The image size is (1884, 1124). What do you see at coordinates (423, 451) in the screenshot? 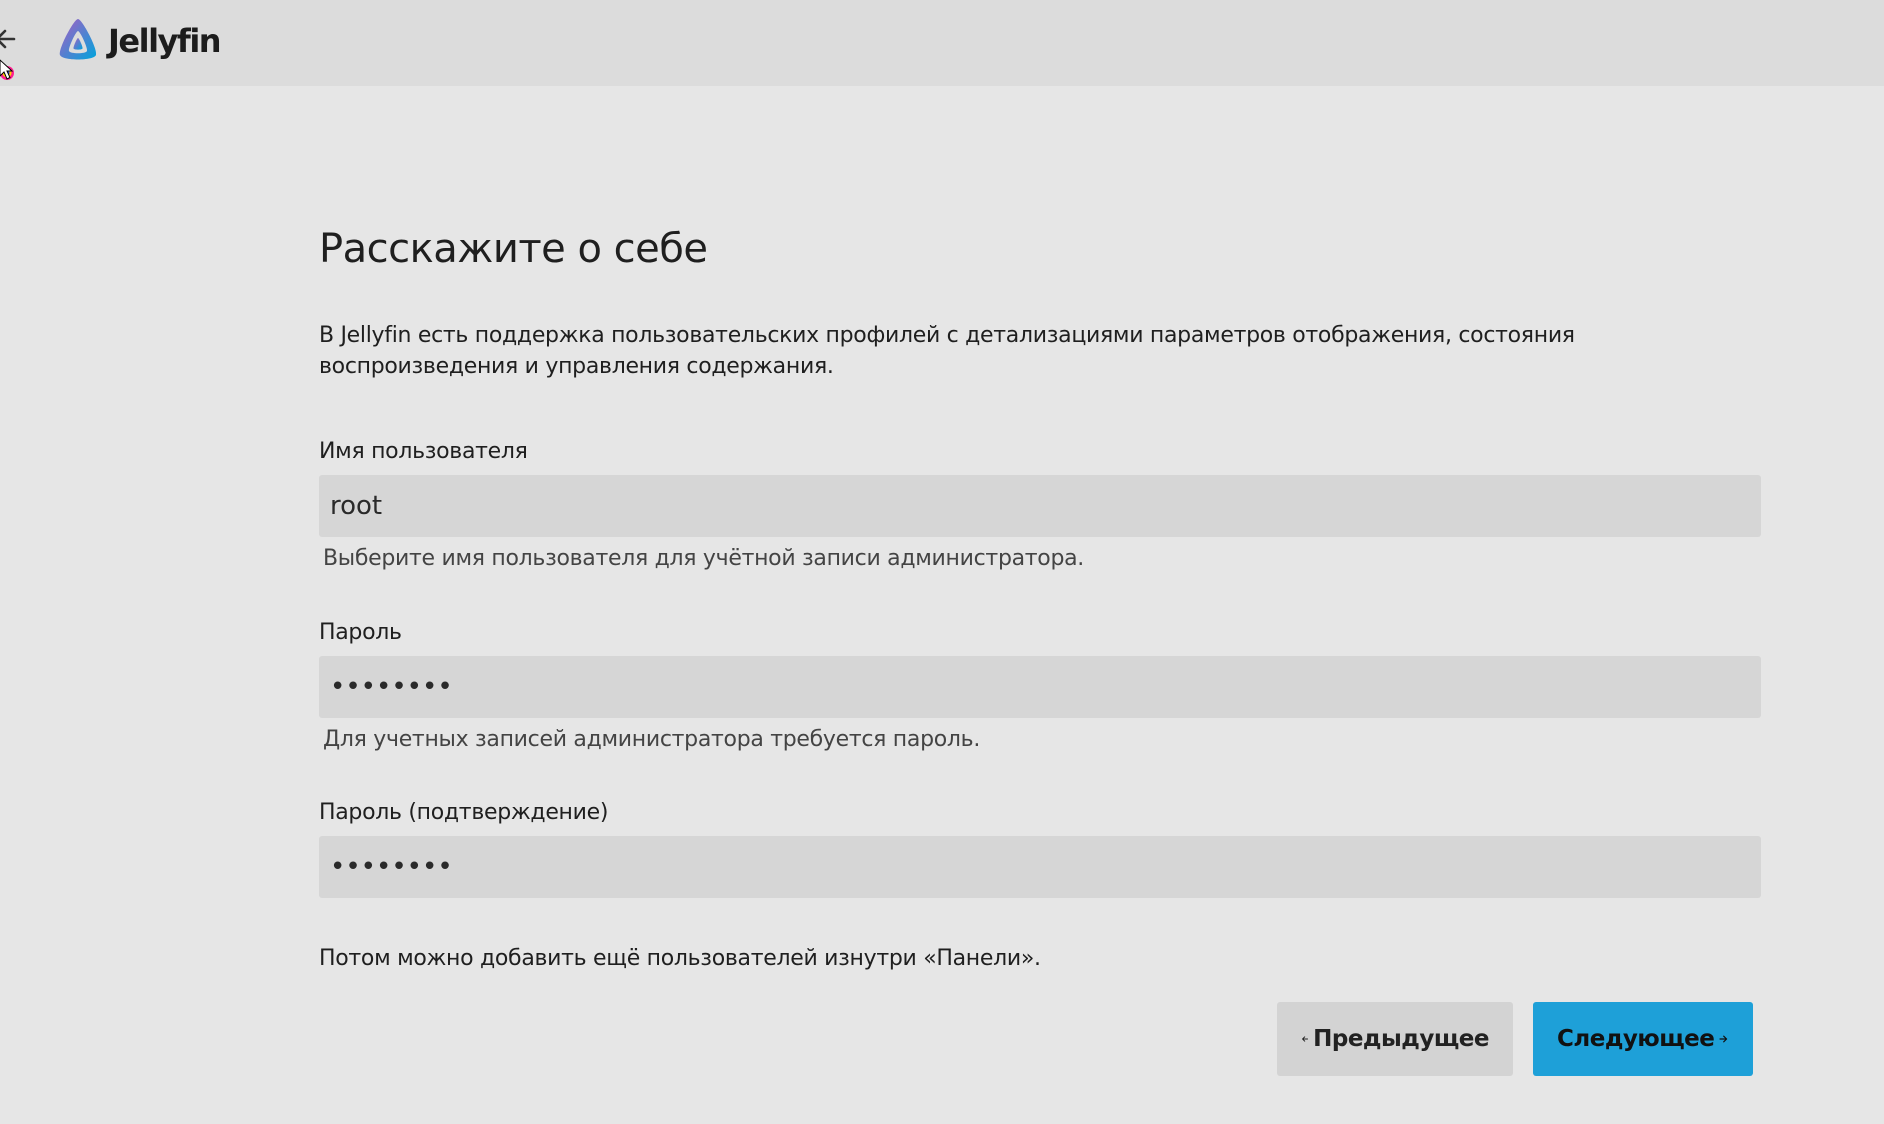
I see `username-label: Имя пользователя` at bounding box center [423, 451].